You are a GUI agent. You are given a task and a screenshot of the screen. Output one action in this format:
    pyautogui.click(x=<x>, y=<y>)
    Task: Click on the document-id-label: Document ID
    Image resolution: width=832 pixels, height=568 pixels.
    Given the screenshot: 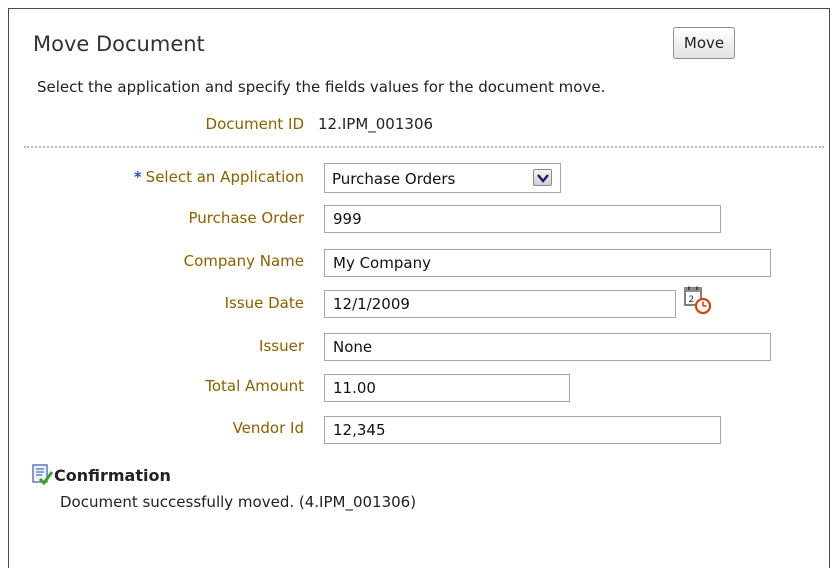 What is the action you would take?
    pyautogui.click(x=254, y=124)
    